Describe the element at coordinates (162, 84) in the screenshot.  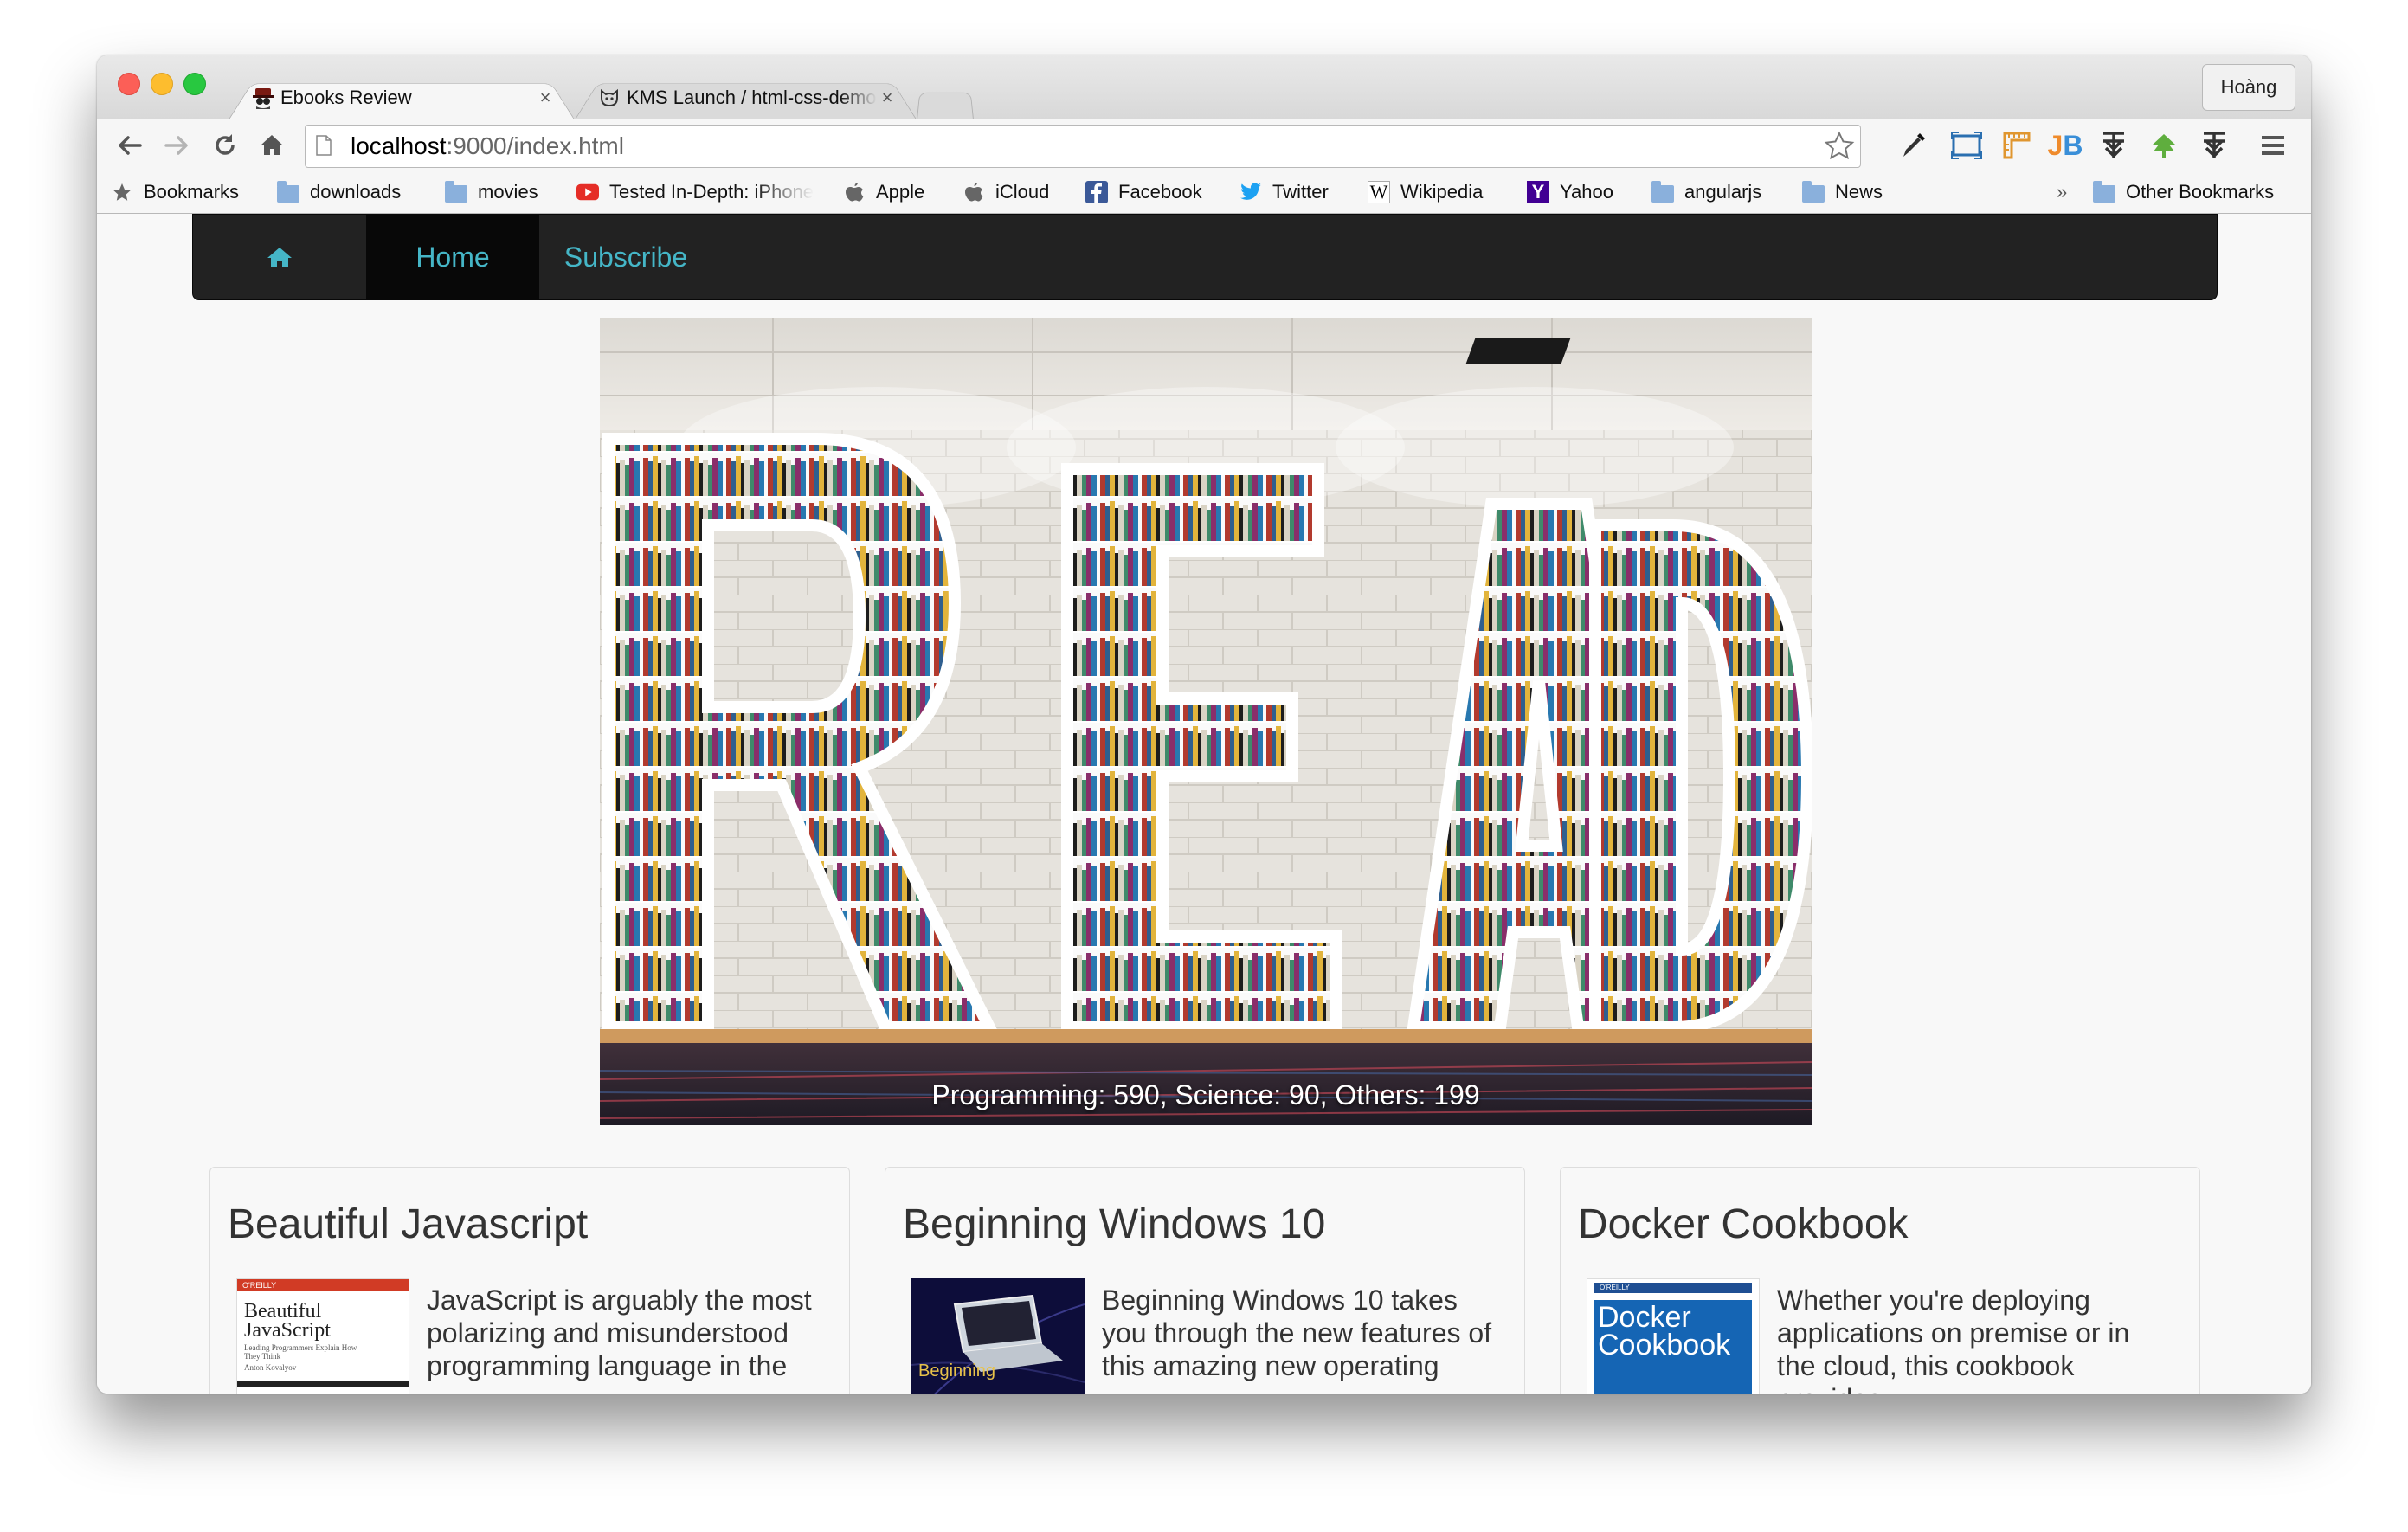
I see `minimize-window-button` at that location.